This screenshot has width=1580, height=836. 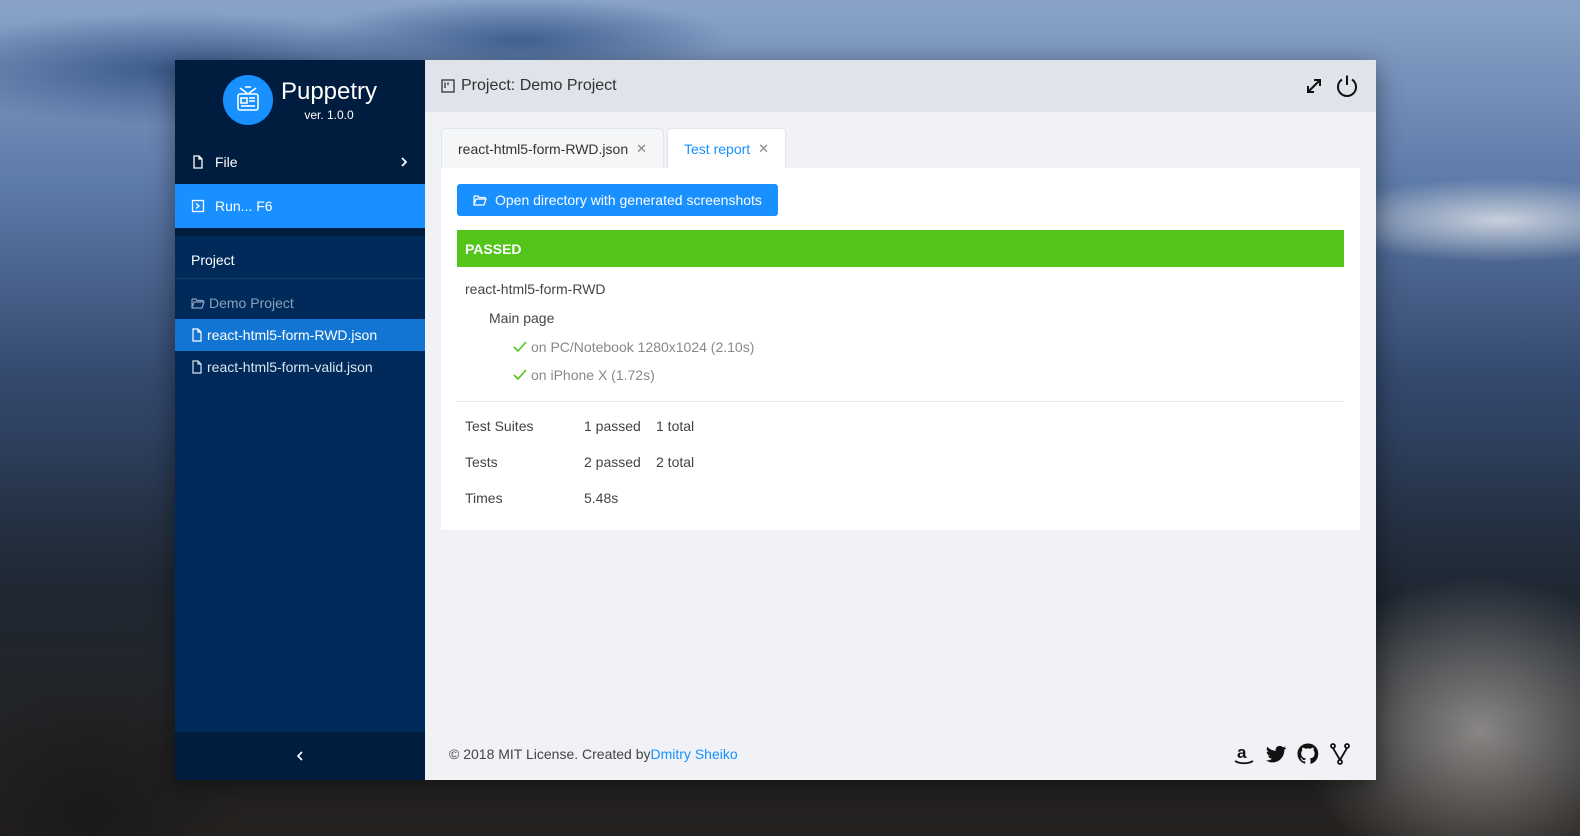 I want to click on tab-test-report: Test report ✕, so click(x=727, y=148).